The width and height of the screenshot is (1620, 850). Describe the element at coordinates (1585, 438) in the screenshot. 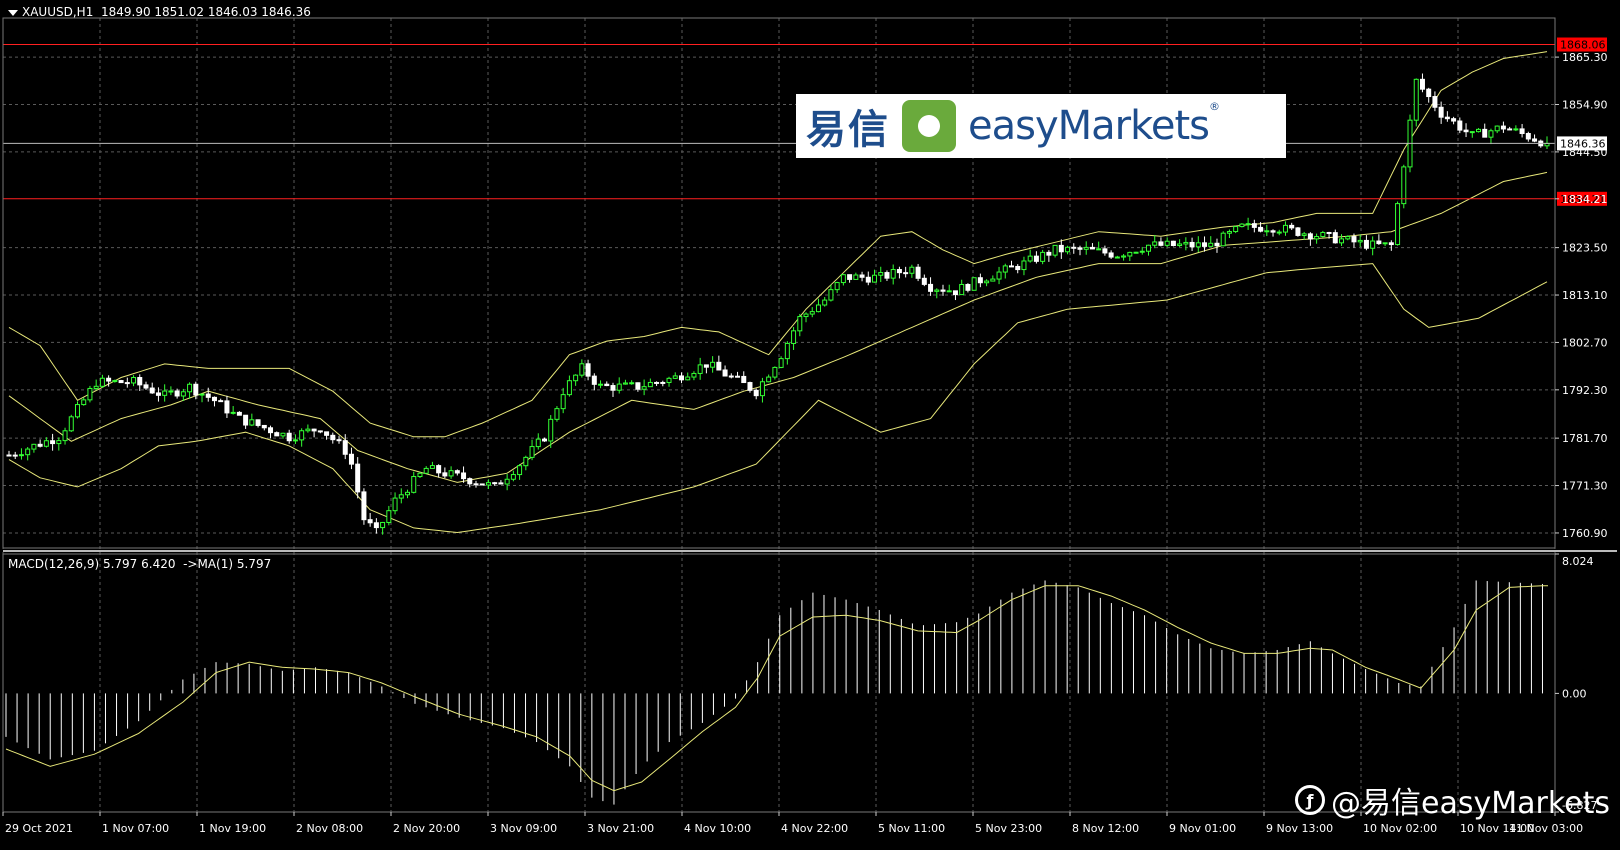

I see `y-tick-label: 1781.70` at that location.